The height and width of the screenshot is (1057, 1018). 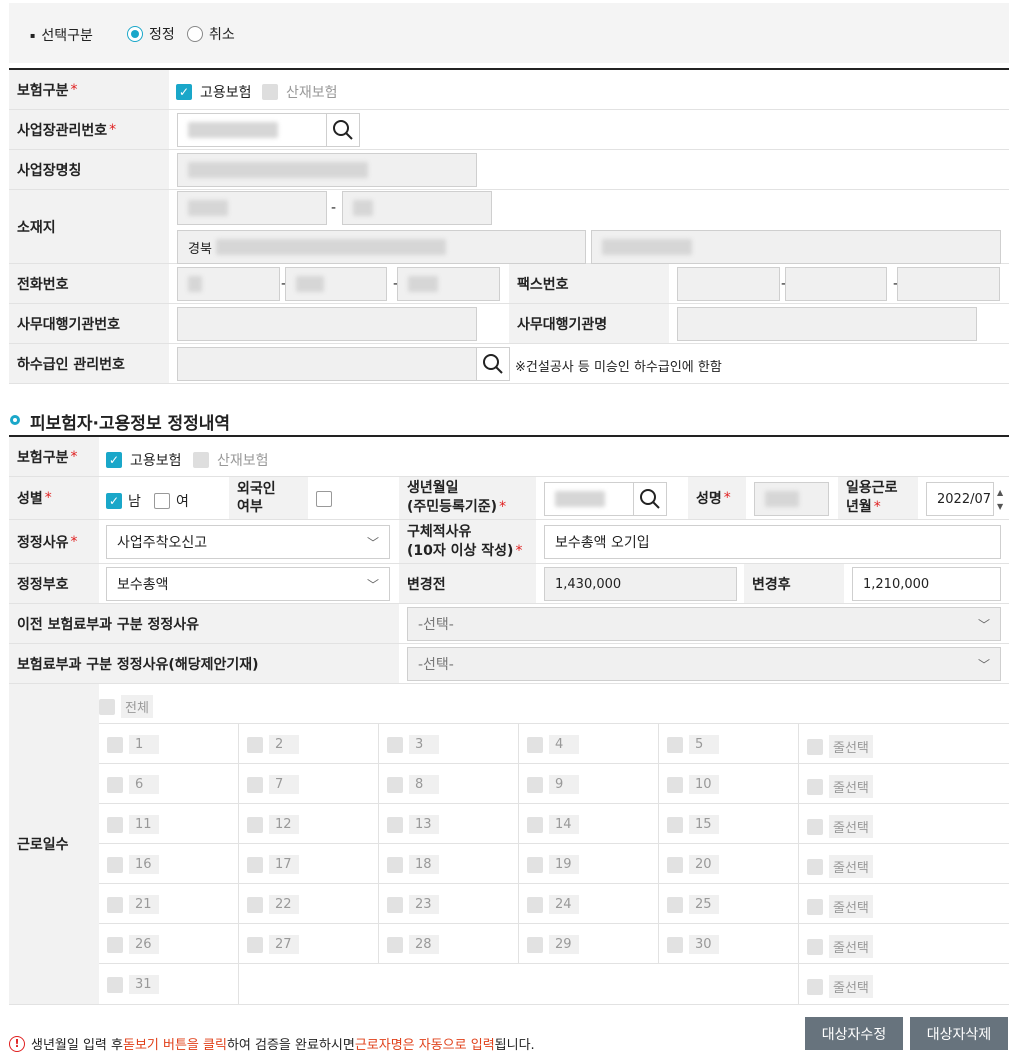 What do you see at coordinates (231, 460) in the screenshot?
I see `insured-industrial-checkbox: 산재보험` at bounding box center [231, 460].